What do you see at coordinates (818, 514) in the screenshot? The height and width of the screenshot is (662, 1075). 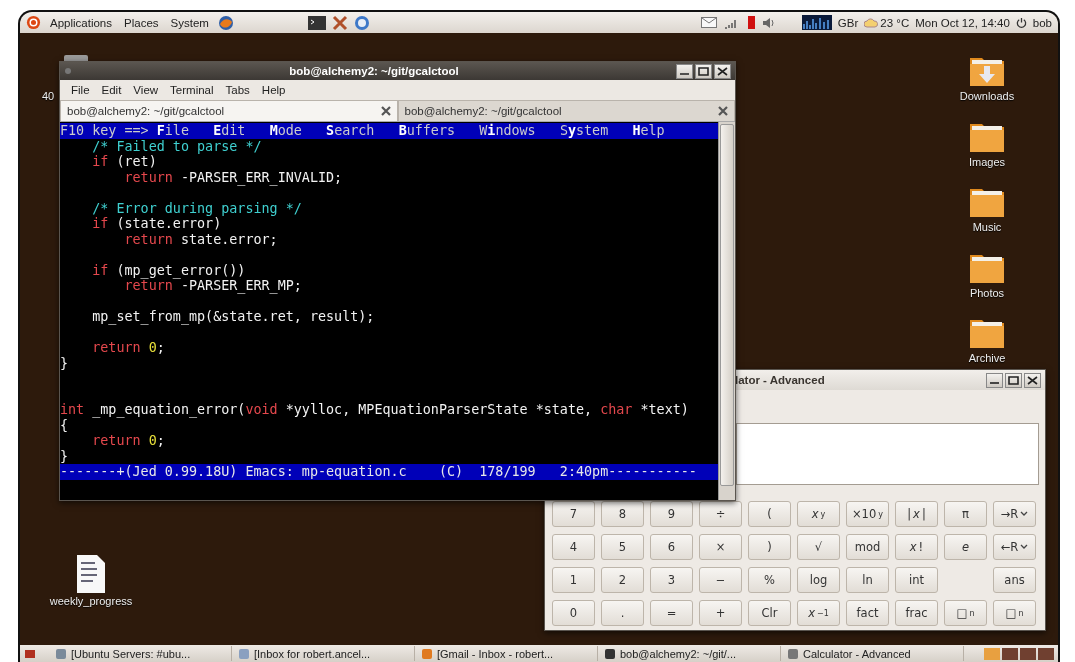 I see `calculator-key: x$^{y}$` at bounding box center [818, 514].